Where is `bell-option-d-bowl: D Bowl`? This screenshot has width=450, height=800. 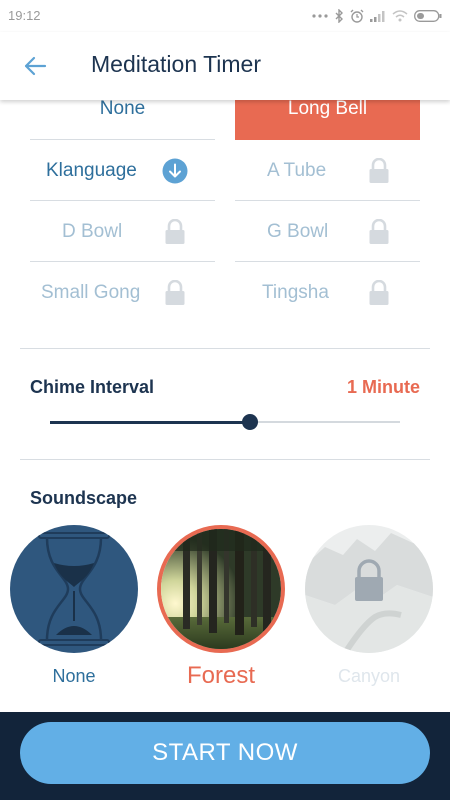 bell-option-d-bowl: D Bowl is located at coordinates (122, 231).